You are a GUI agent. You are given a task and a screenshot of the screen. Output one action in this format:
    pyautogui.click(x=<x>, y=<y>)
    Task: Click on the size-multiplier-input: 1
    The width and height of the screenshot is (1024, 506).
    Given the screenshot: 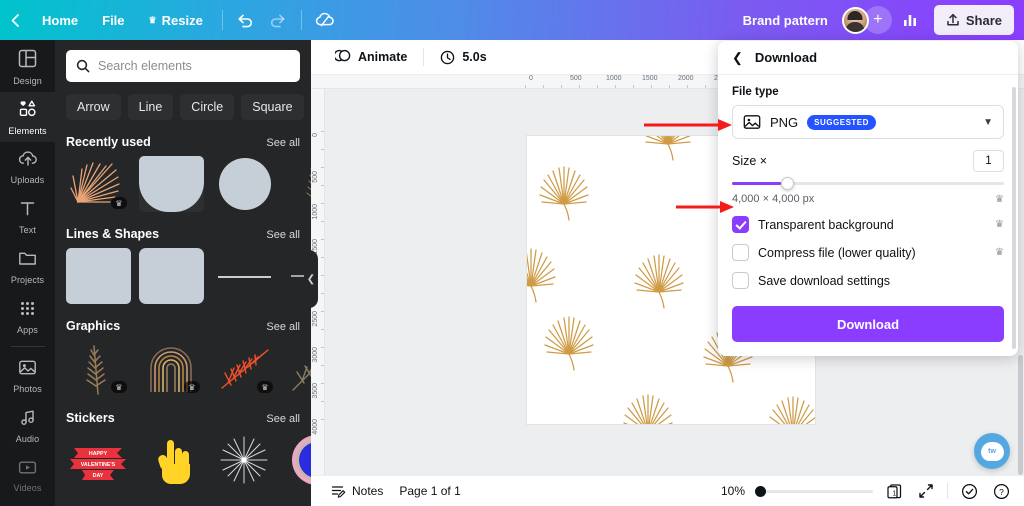 What is the action you would take?
    pyautogui.click(x=988, y=161)
    